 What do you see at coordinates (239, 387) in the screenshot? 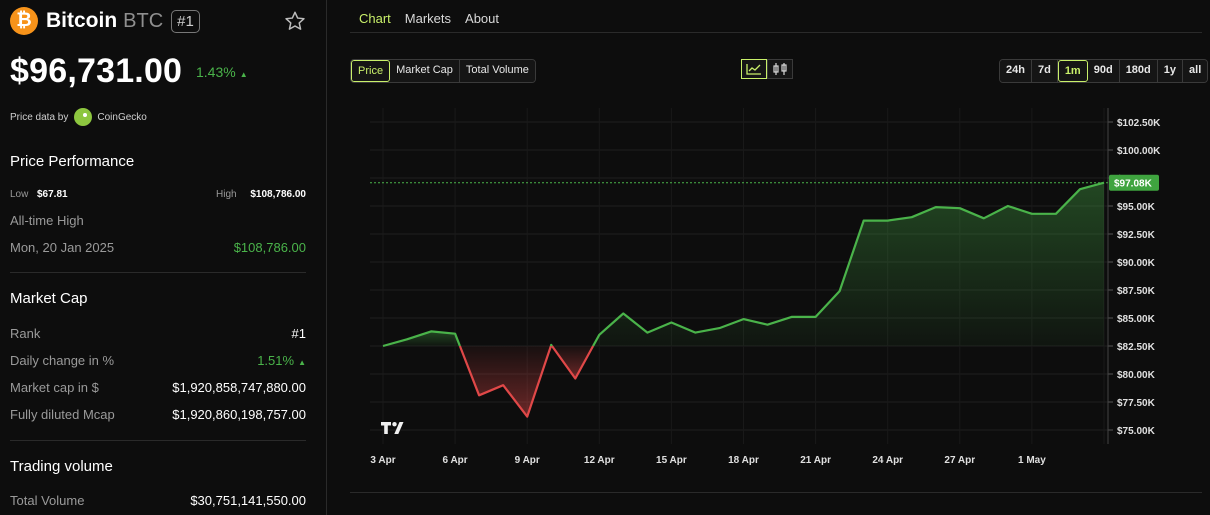
I see `market-cap-value: $1,920,858,747,880.00` at bounding box center [239, 387].